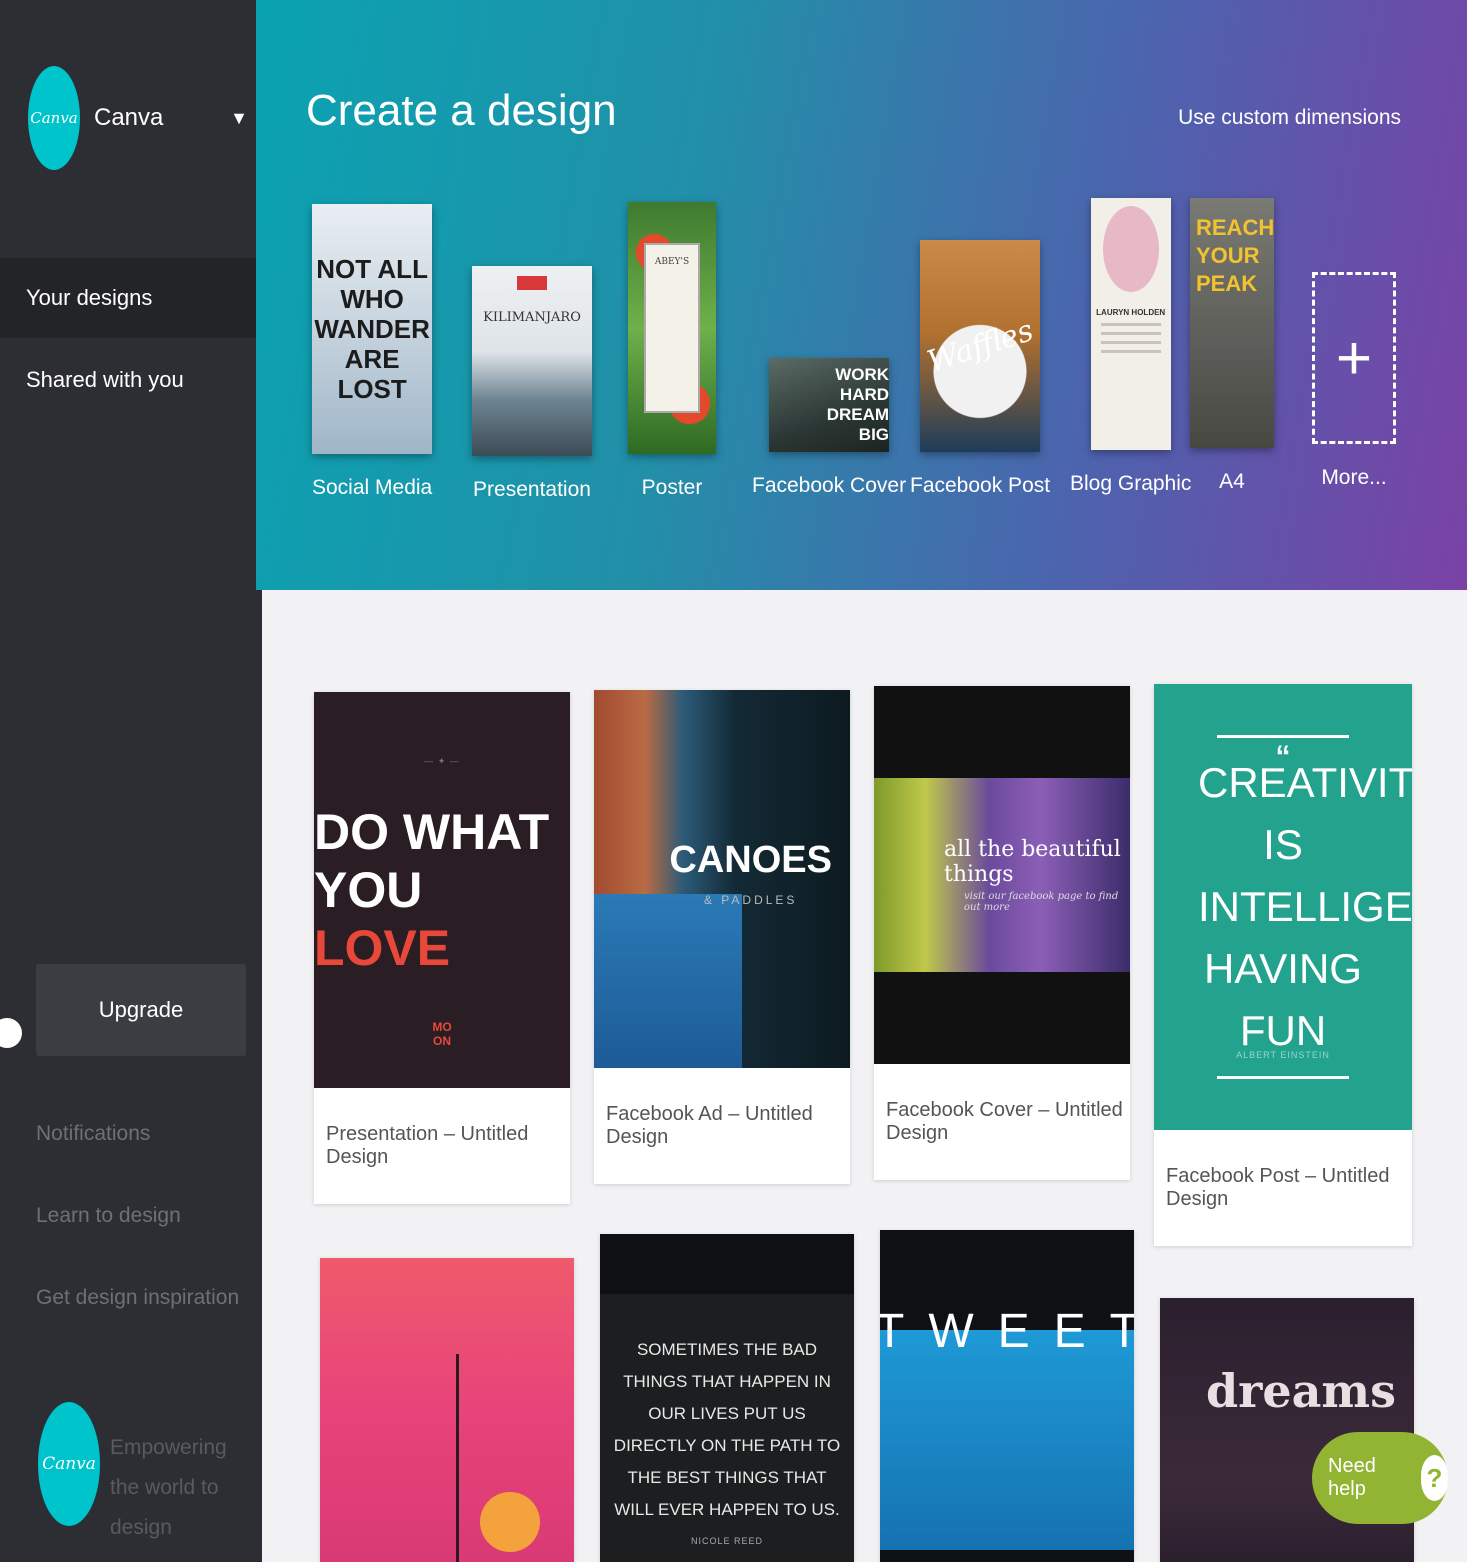 This screenshot has height=1562, width=1467. I want to click on quote-icon: “, so click(1283, 756).